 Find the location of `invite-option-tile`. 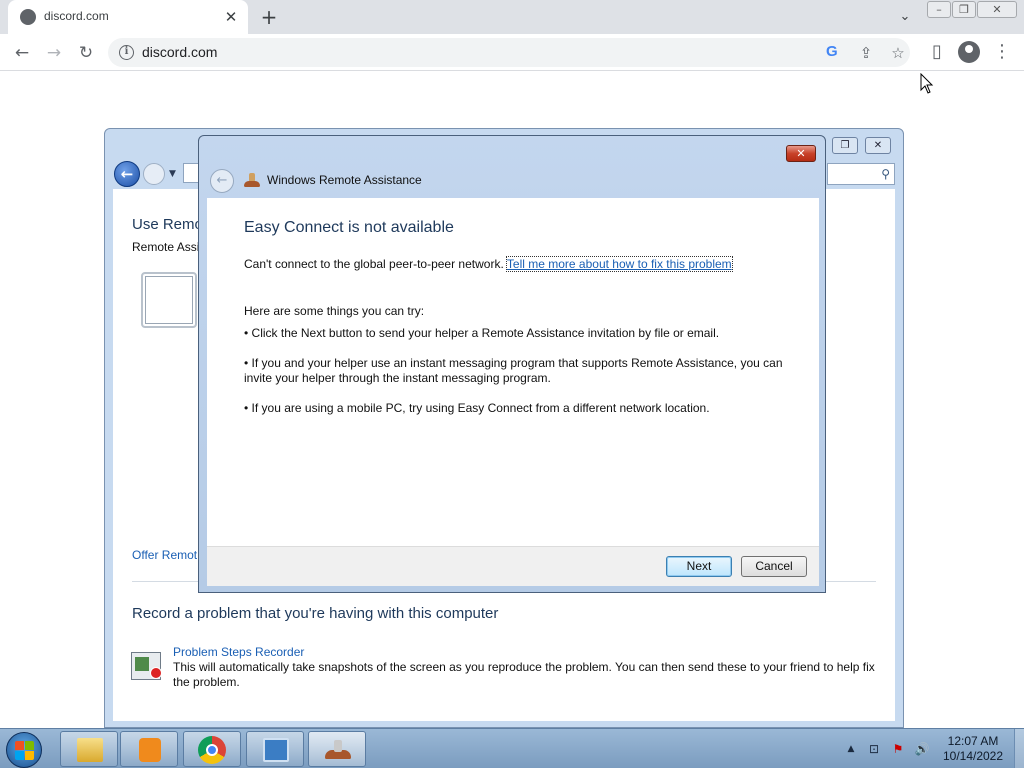

invite-option-tile is located at coordinates (169, 300).